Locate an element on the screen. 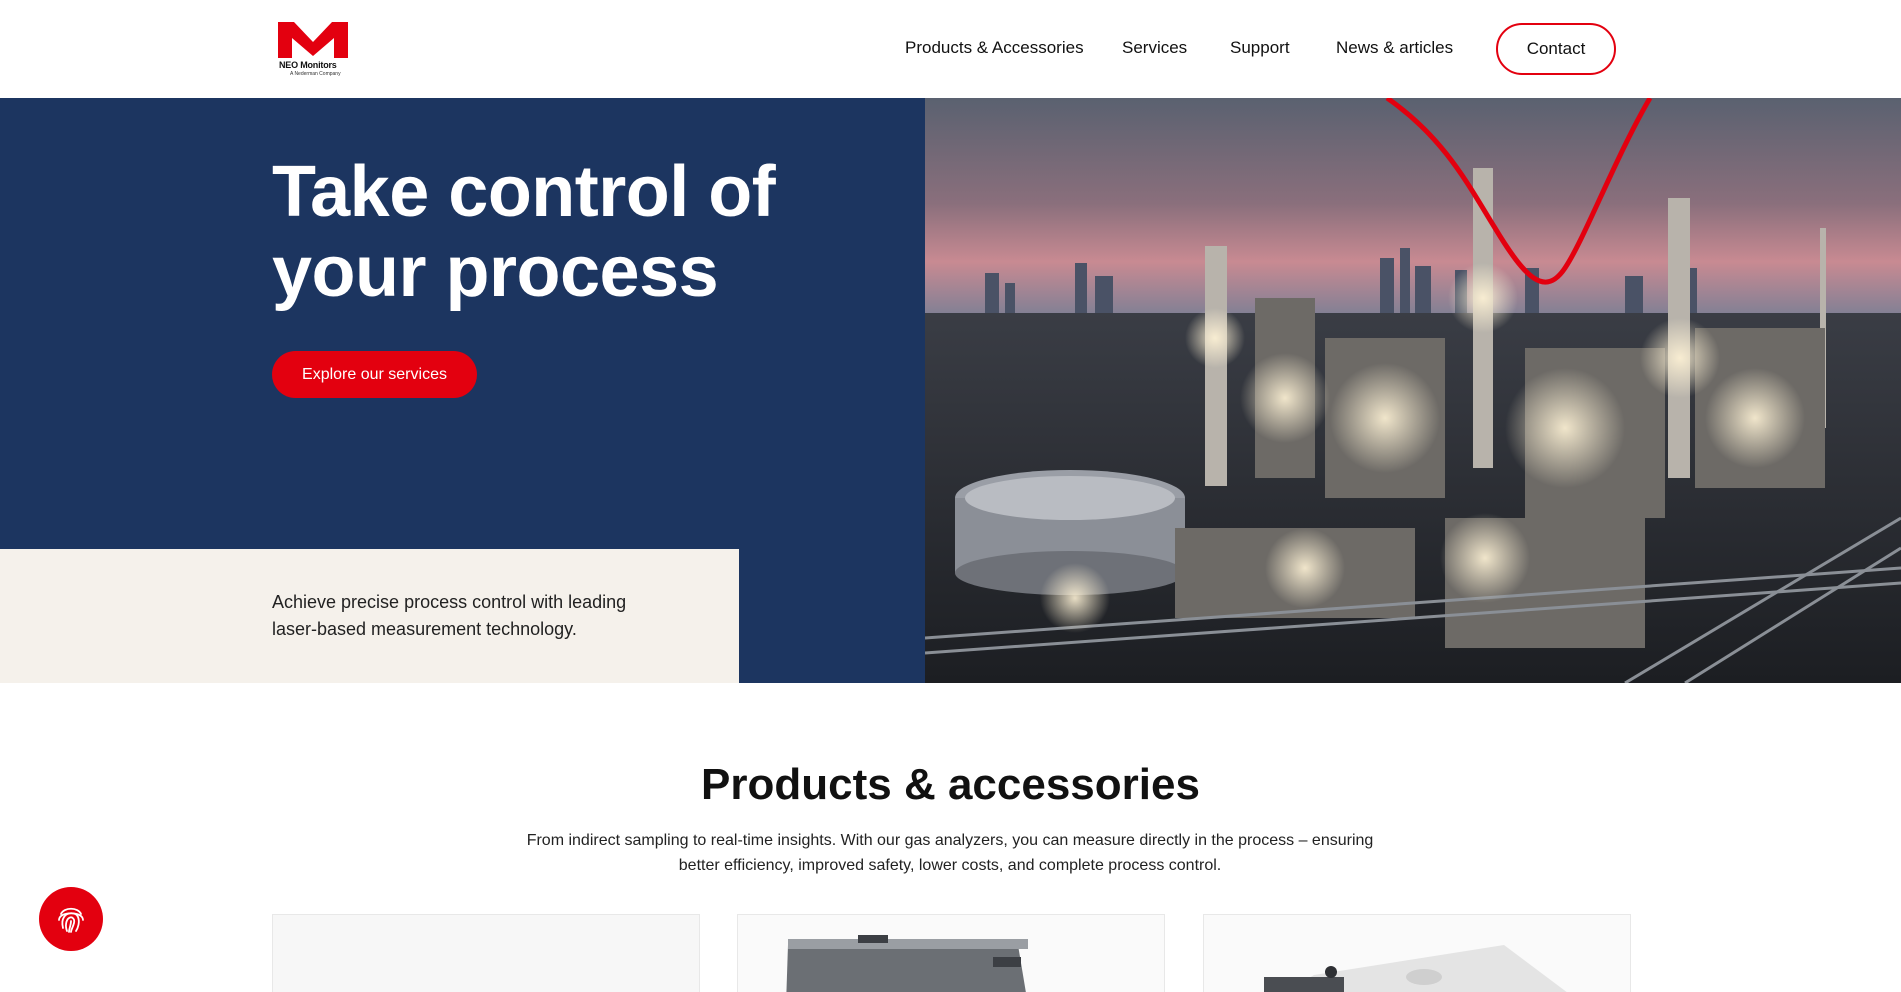  hero-title-line1: Take control of is located at coordinates (524, 192).